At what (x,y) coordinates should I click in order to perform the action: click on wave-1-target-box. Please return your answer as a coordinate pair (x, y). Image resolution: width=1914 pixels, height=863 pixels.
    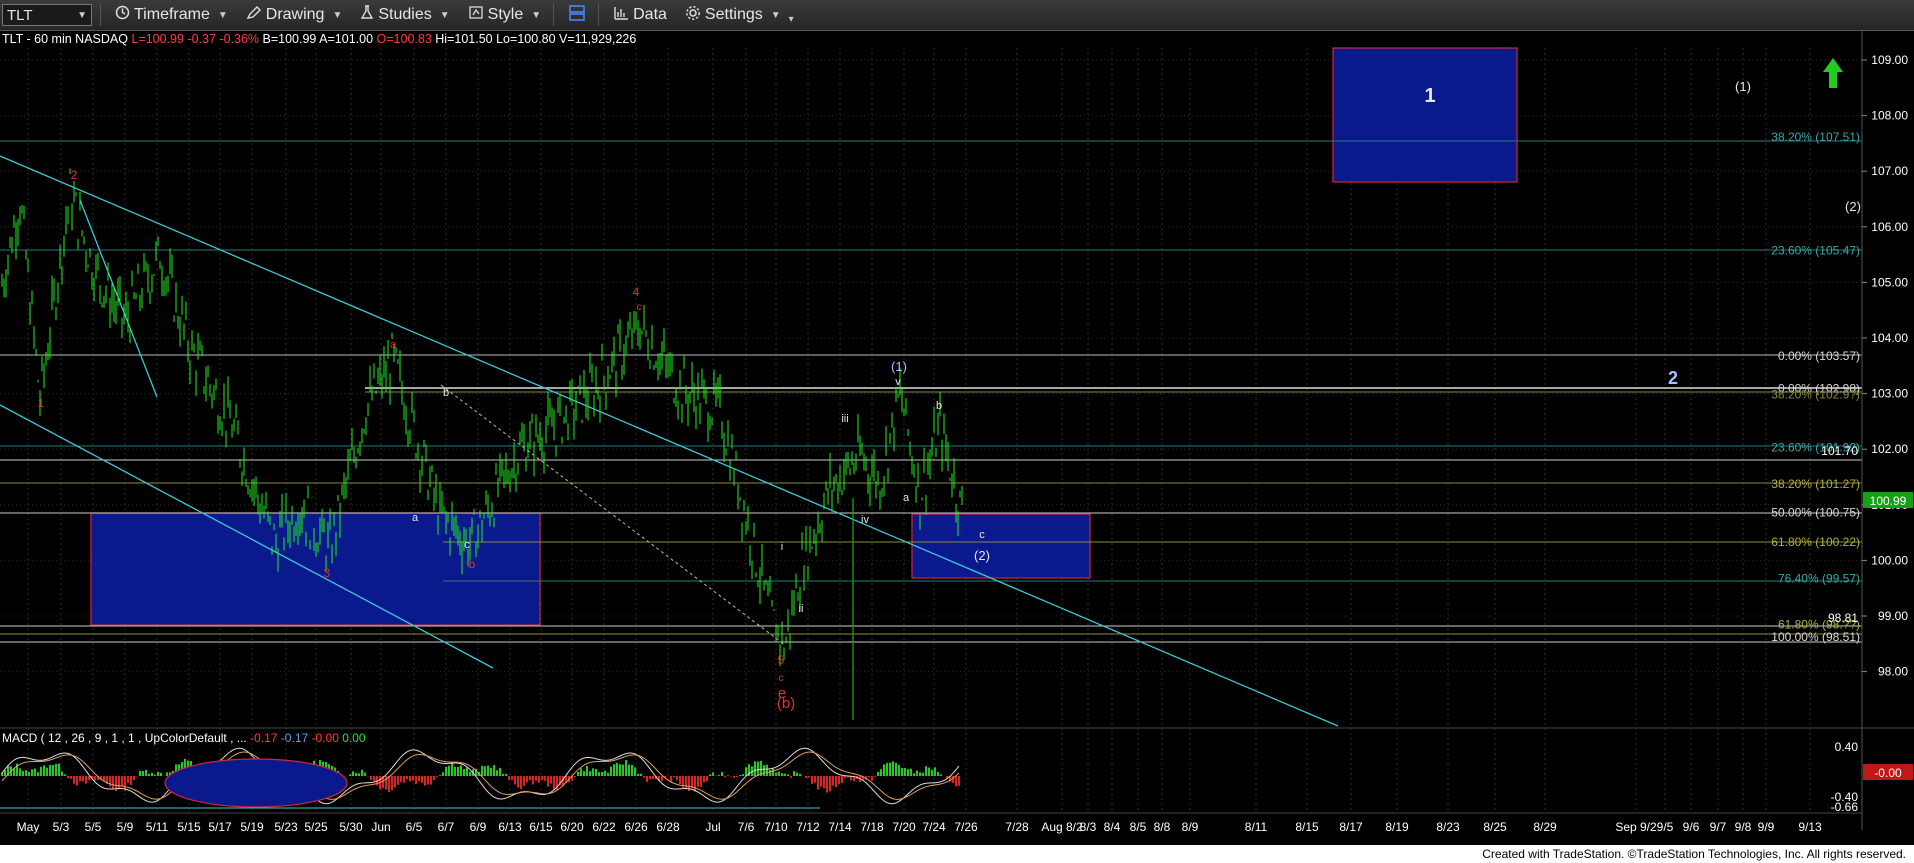
    Looking at the image, I should click on (1425, 115).